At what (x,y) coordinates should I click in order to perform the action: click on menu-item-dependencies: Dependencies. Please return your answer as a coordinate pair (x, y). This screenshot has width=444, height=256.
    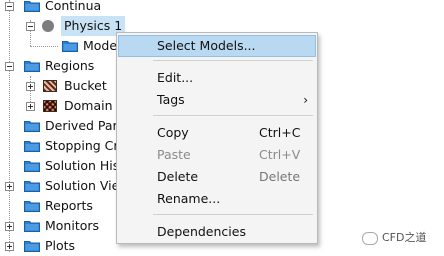
    Looking at the image, I should click on (217, 232).